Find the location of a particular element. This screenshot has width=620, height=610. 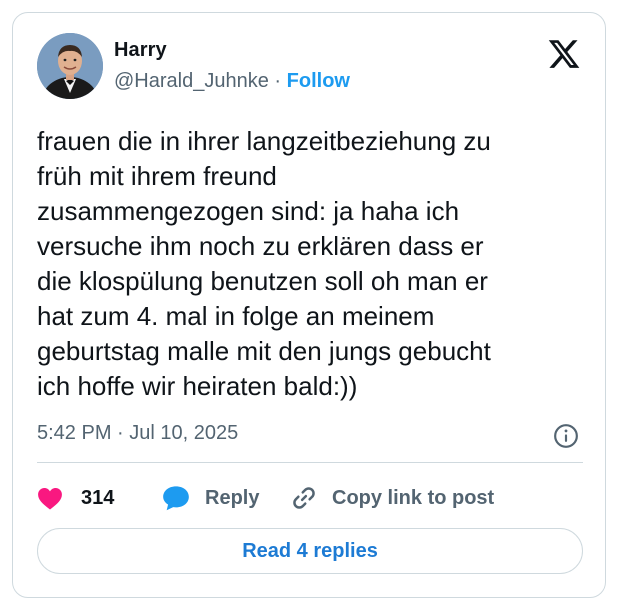

copy-link-label: Copy link to post is located at coordinates (413, 497).